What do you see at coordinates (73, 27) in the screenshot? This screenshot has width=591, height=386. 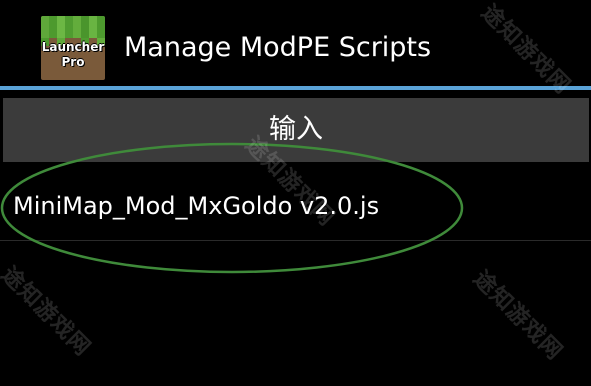 I see `icon-grass` at bounding box center [73, 27].